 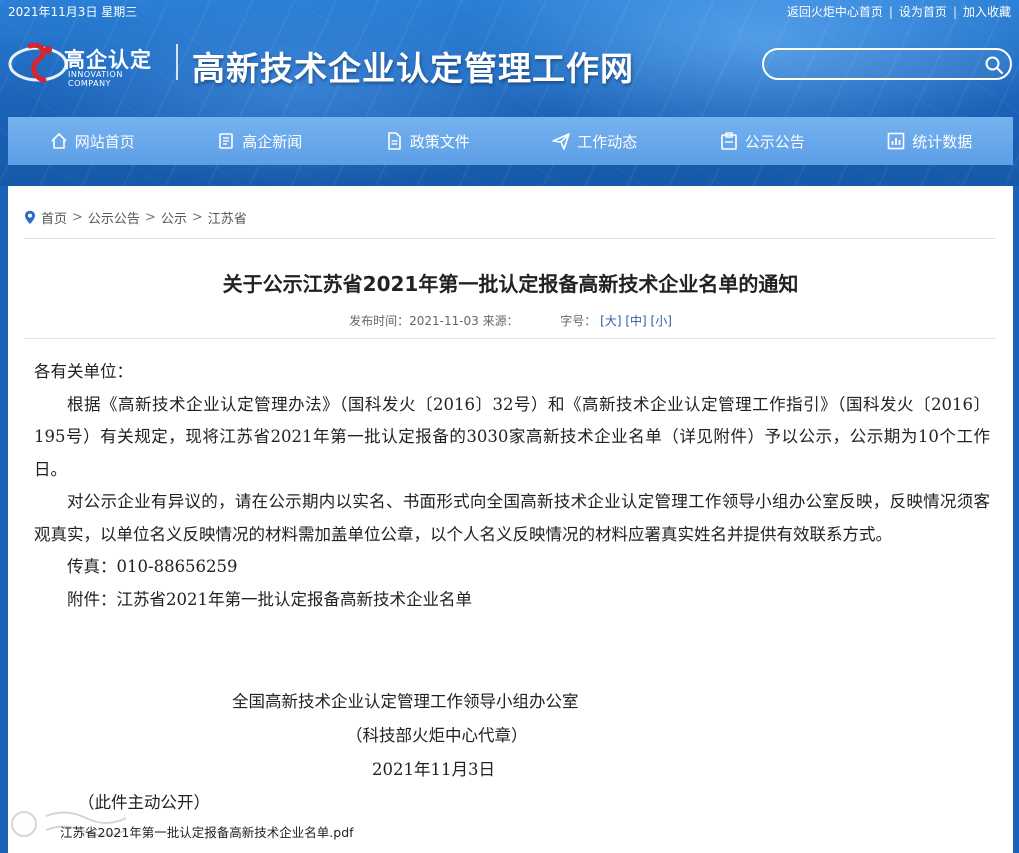 I want to click on breadcrumb: 首页 > 公示公告 > 公示 > 江苏省, so click(x=135, y=217).